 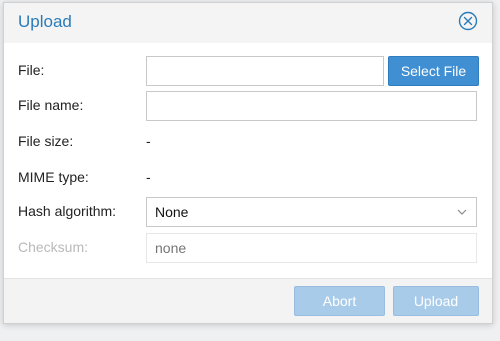 What do you see at coordinates (31, 70) in the screenshot?
I see `file-label: File:` at bounding box center [31, 70].